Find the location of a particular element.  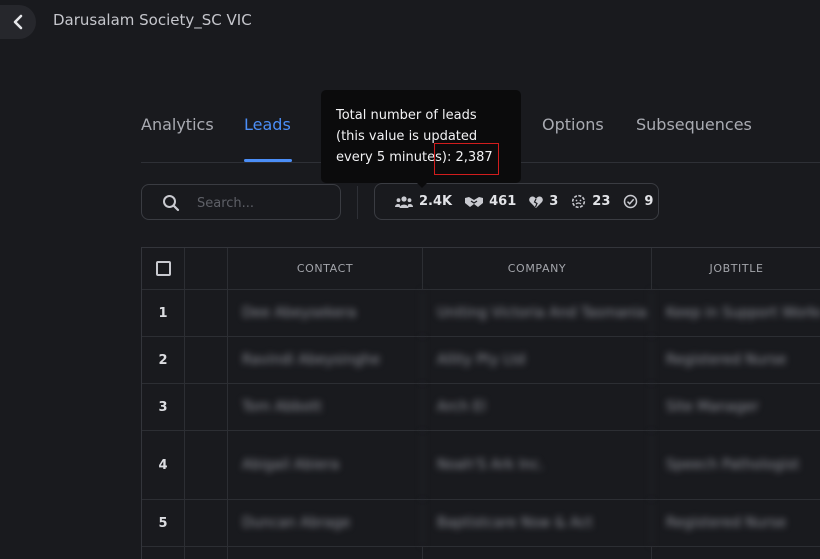

check-circle-icon is located at coordinates (631, 201).